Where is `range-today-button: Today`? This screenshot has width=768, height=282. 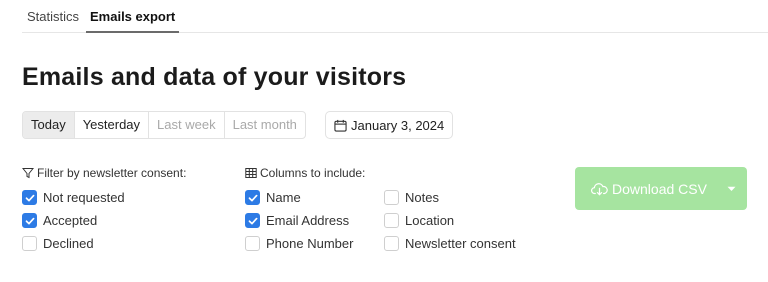 range-today-button: Today is located at coordinates (48, 125).